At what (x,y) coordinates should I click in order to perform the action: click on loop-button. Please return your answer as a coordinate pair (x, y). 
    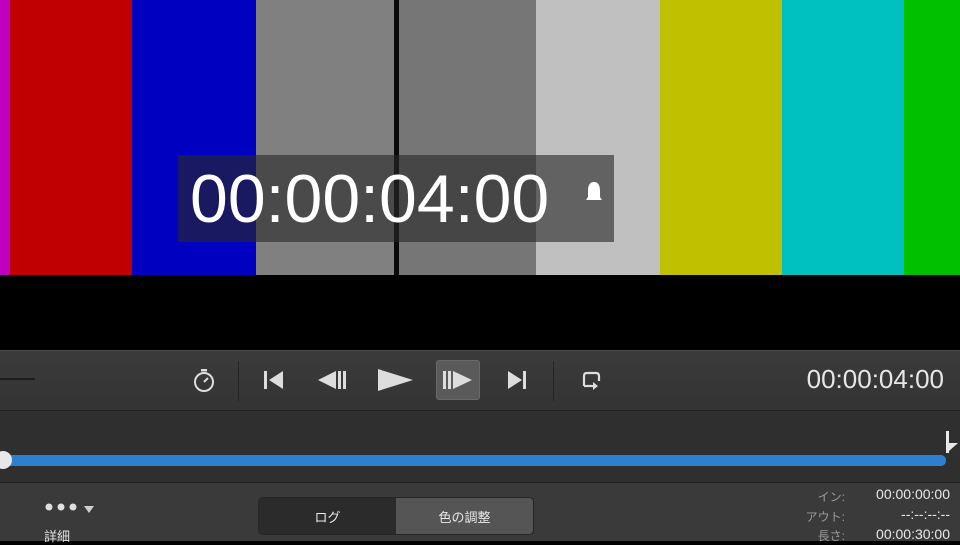
    Looking at the image, I should click on (590, 380).